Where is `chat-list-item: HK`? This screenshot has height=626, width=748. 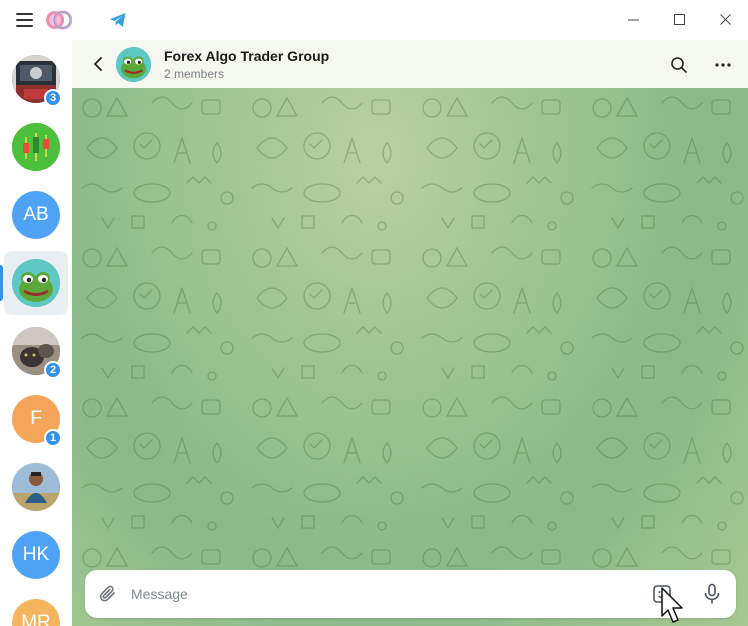 chat-list-item: HK is located at coordinates (36, 555).